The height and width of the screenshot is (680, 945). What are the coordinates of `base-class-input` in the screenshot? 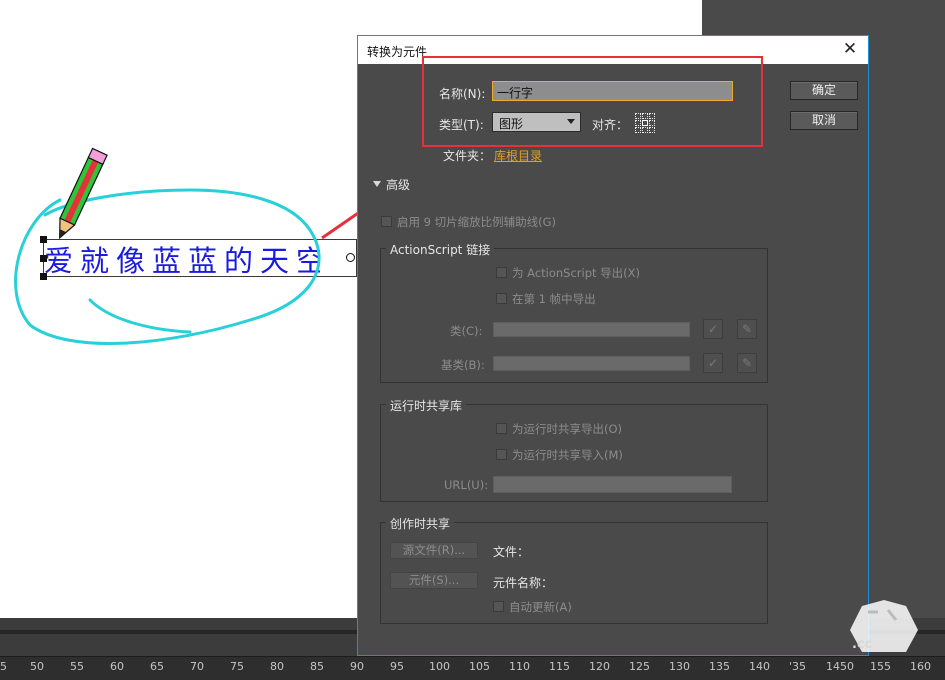 It's located at (591, 363).